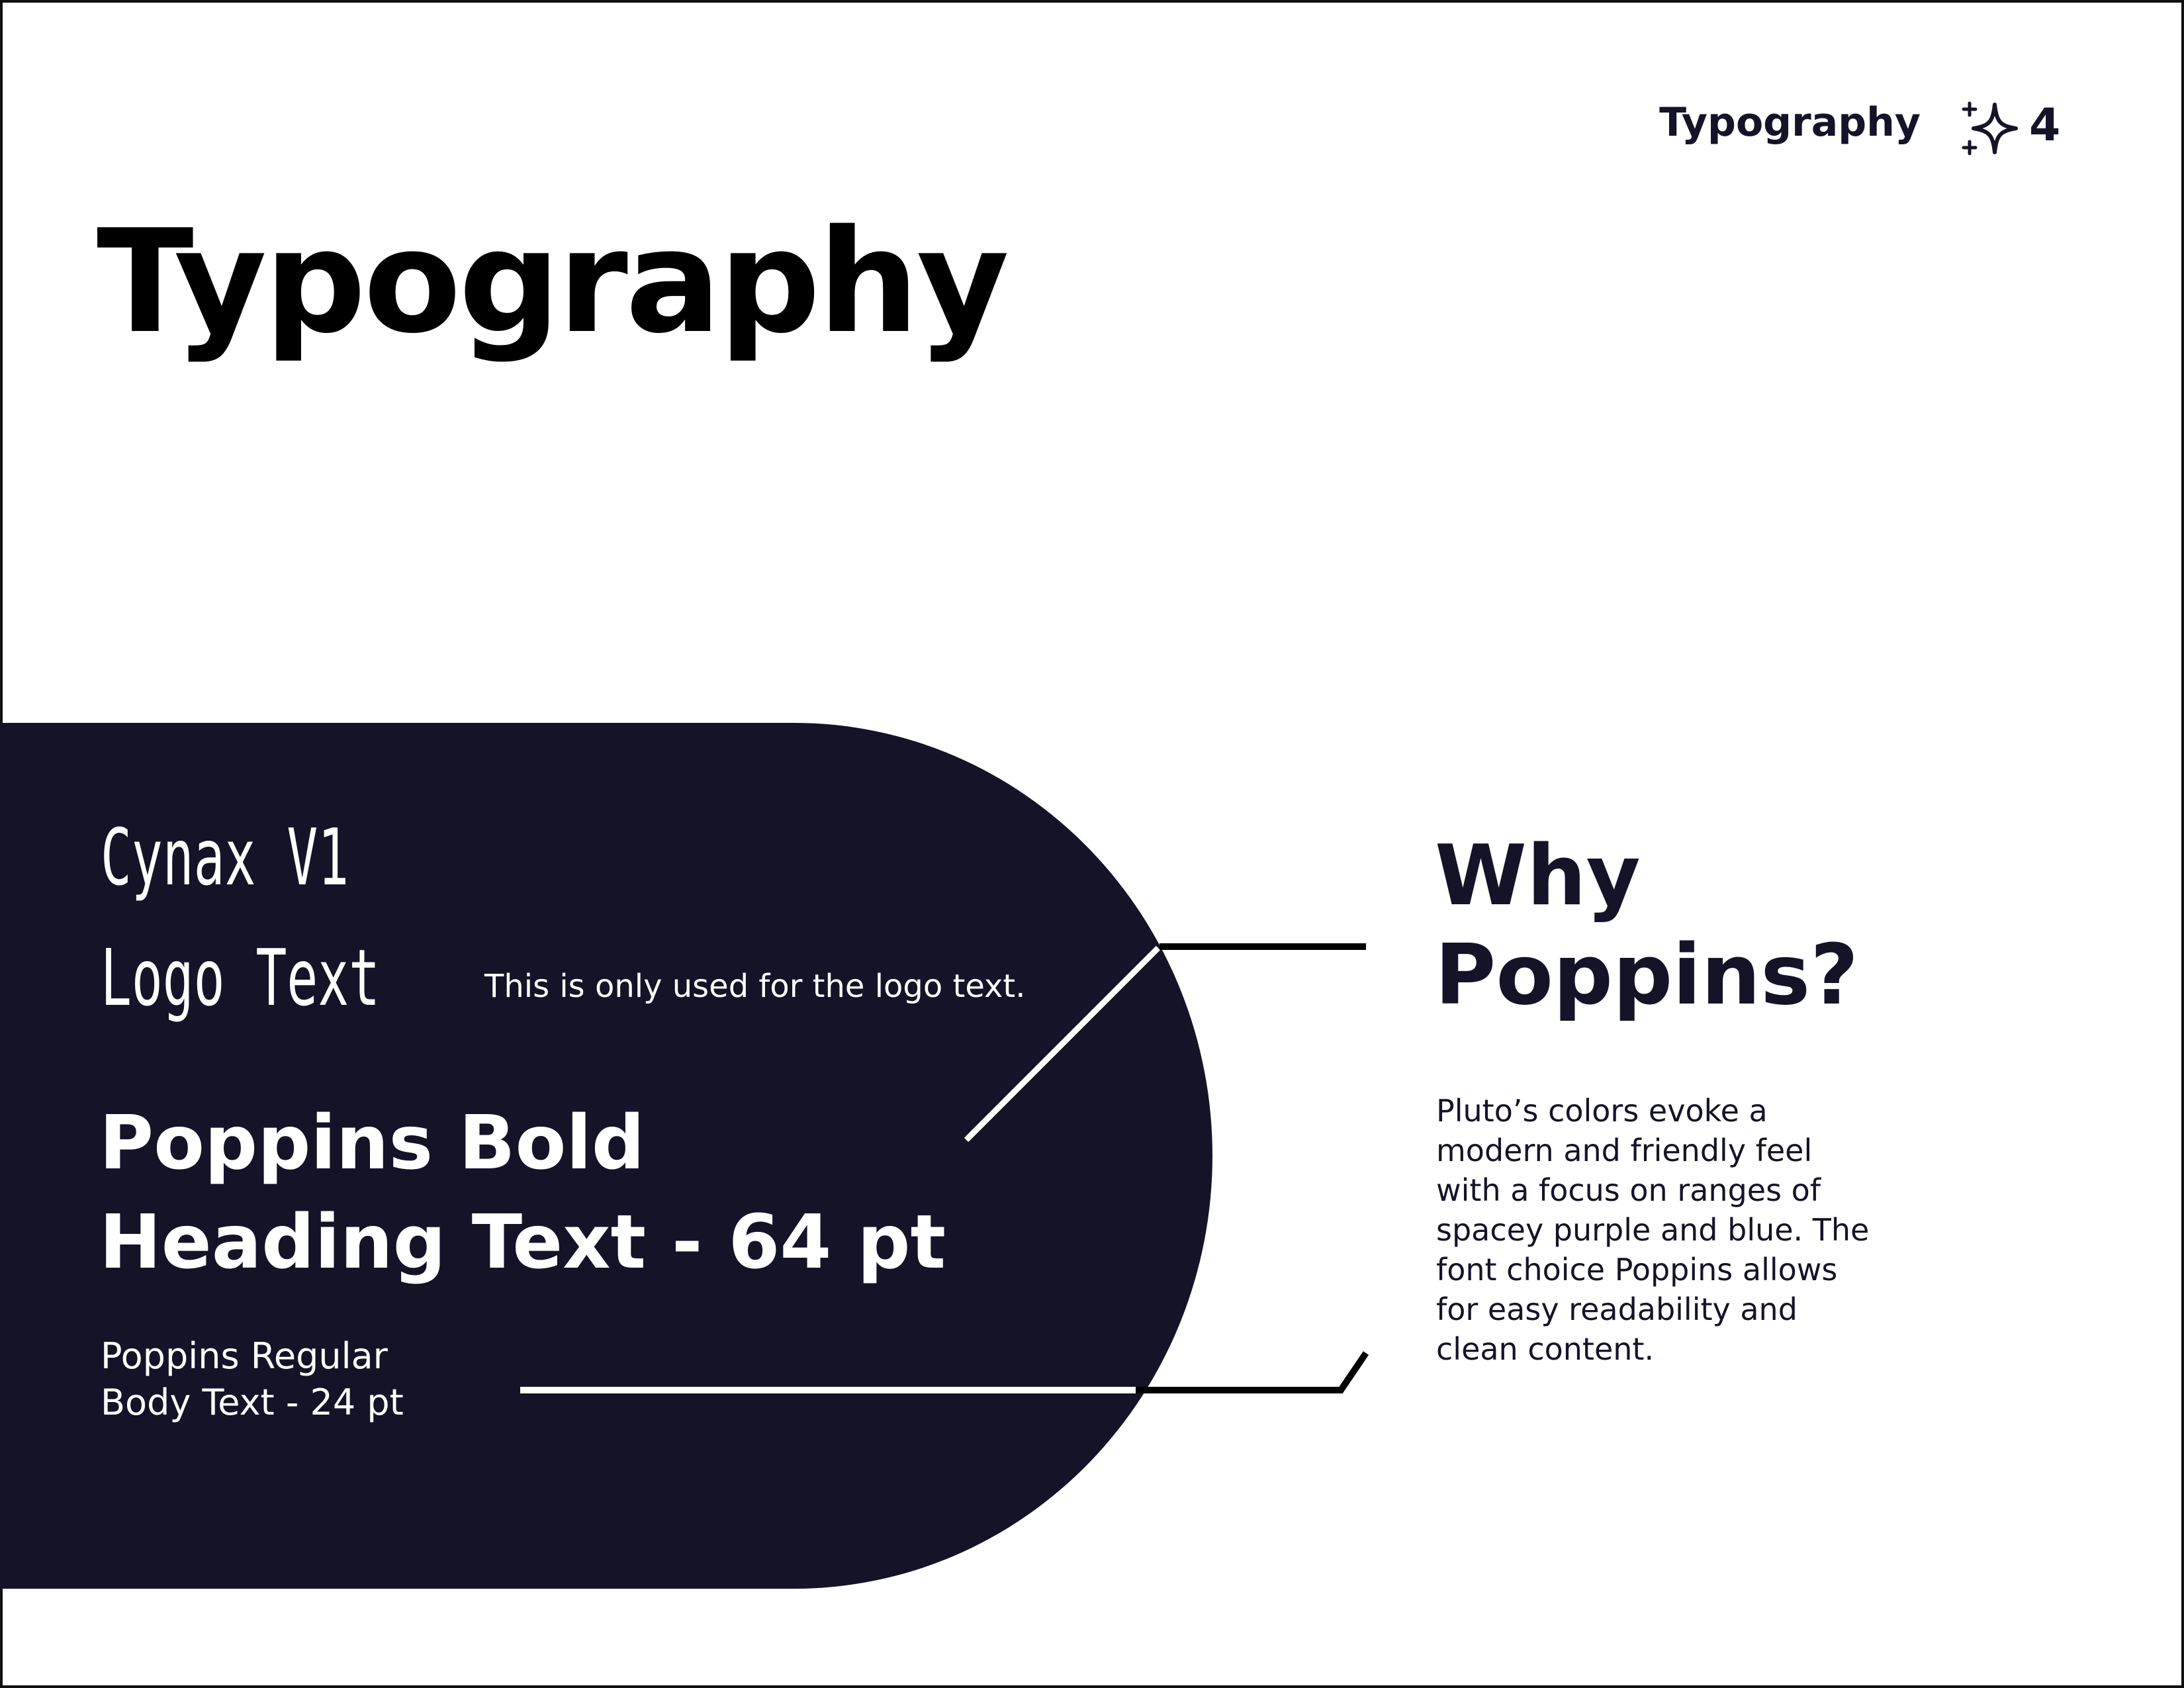 Image resolution: width=2184 pixels, height=1688 pixels. I want to click on side-heading-line: Why, so click(1538, 875).